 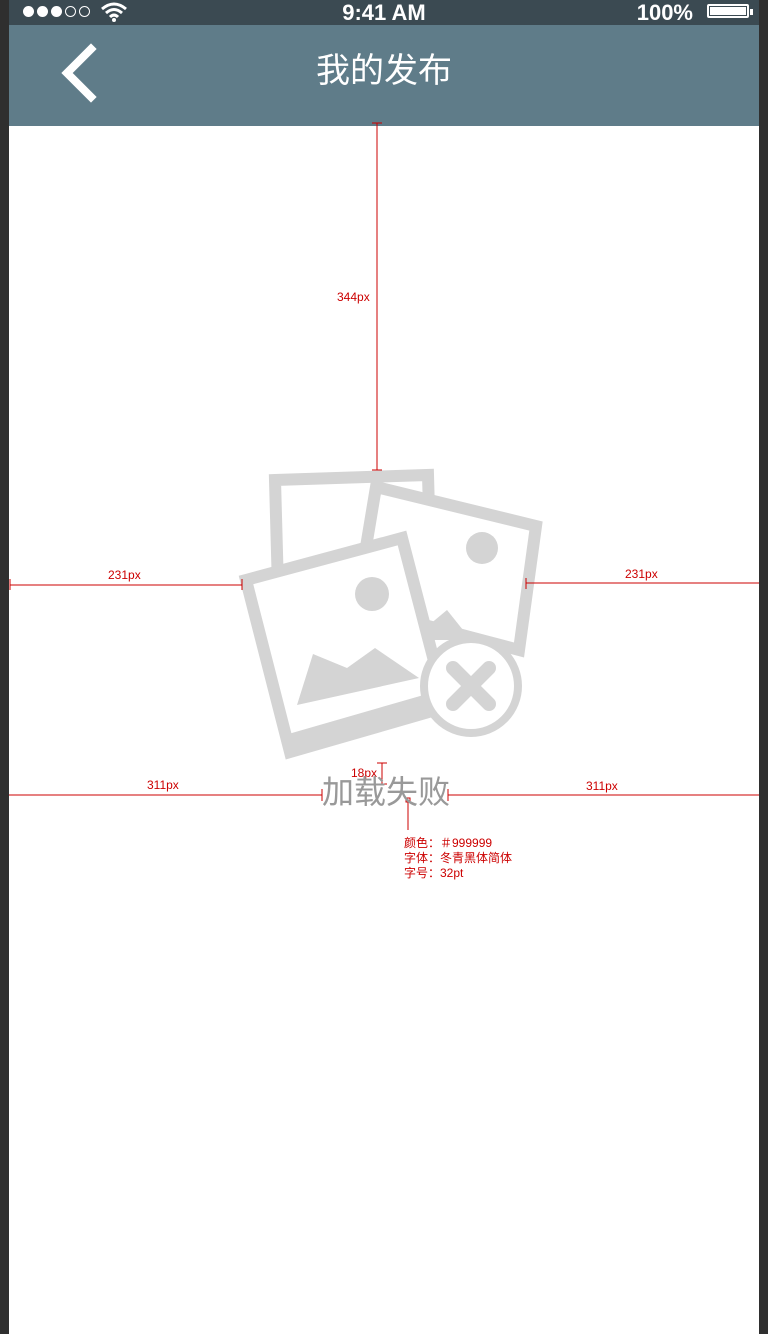 What do you see at coordinates (641, 574) in the screenshot?
I see `right-gap-annotation: 231px` at bounding box center [641, 574].